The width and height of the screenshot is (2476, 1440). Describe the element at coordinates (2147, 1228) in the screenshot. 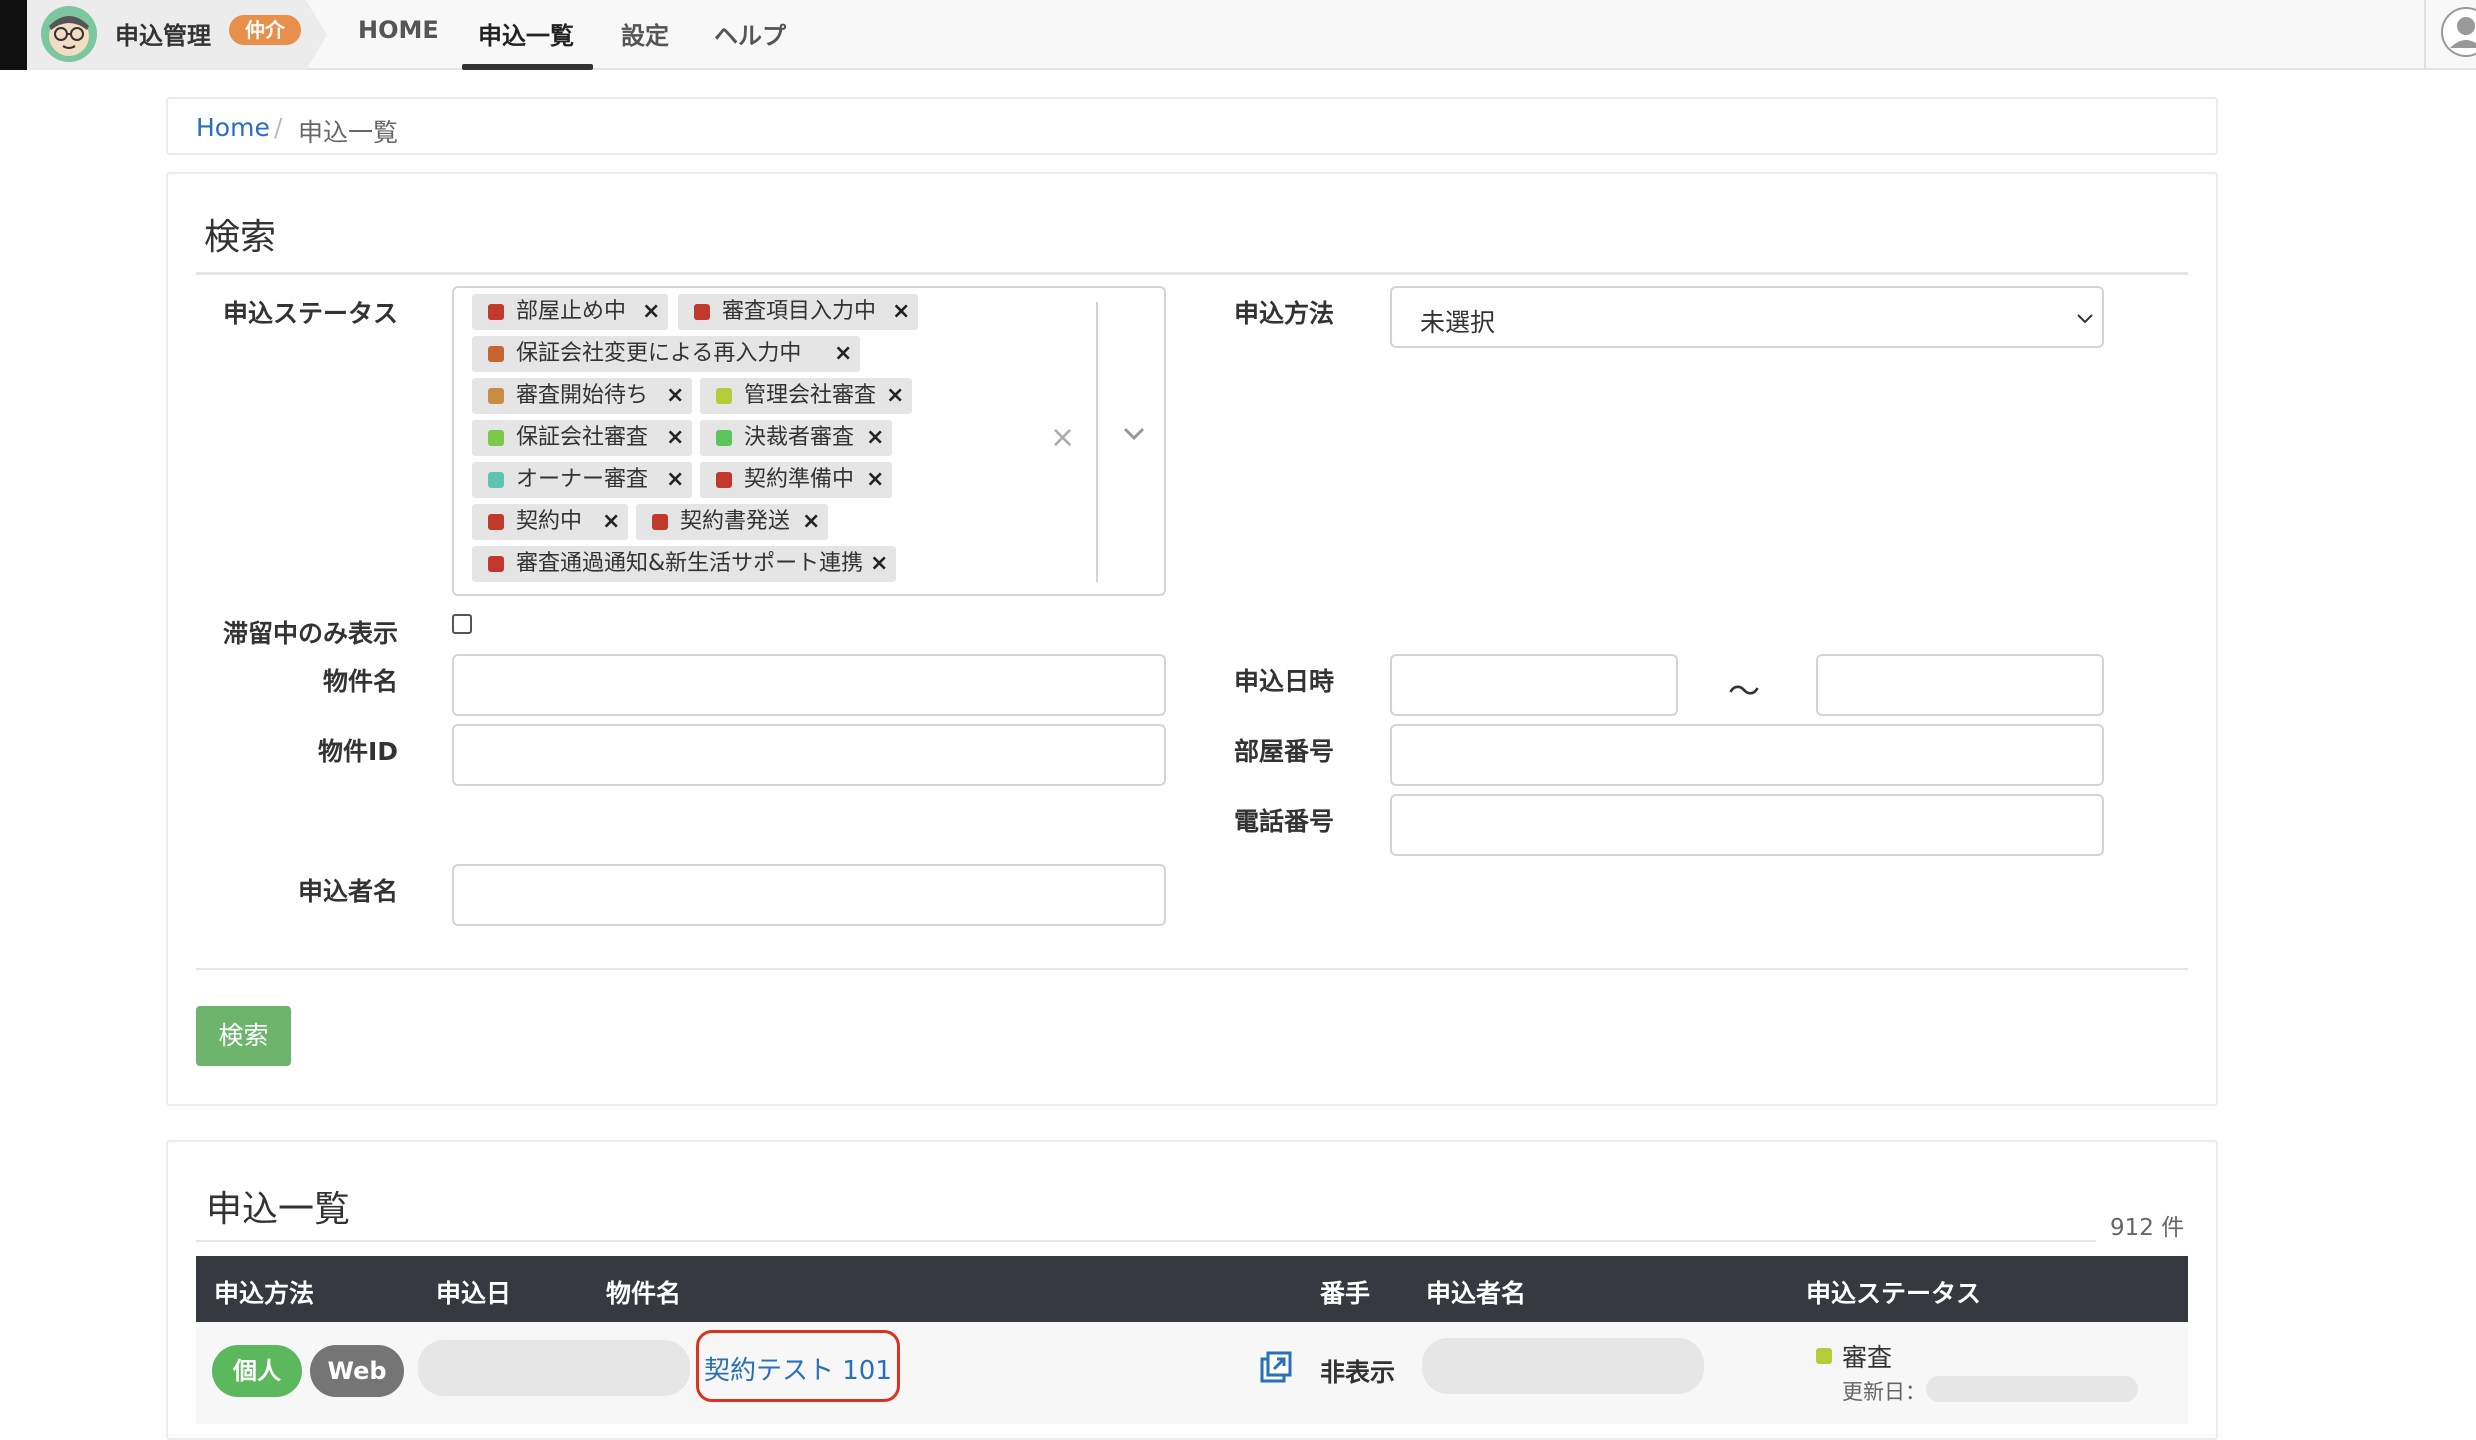

I see `result-count: 912 件` at that location.